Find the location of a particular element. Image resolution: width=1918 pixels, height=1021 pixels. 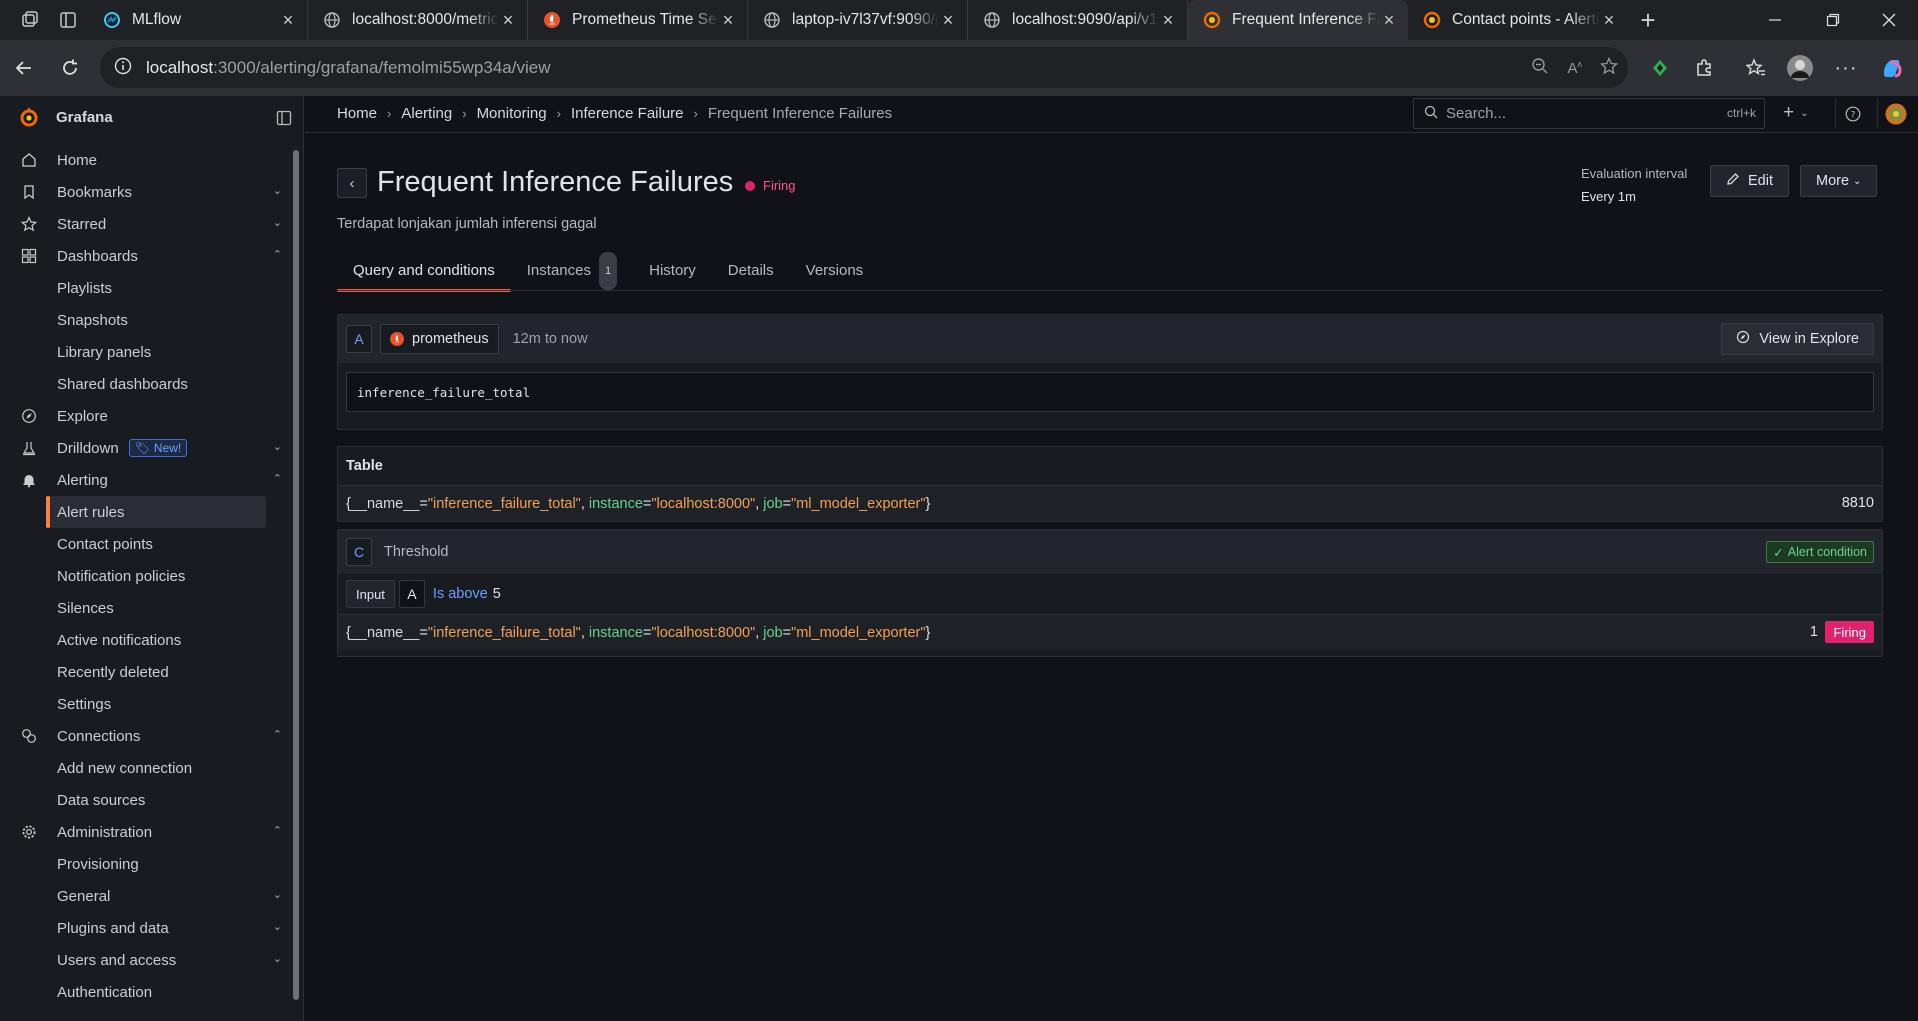

sidebar-scrollbar is located at coordinates (296, 575).